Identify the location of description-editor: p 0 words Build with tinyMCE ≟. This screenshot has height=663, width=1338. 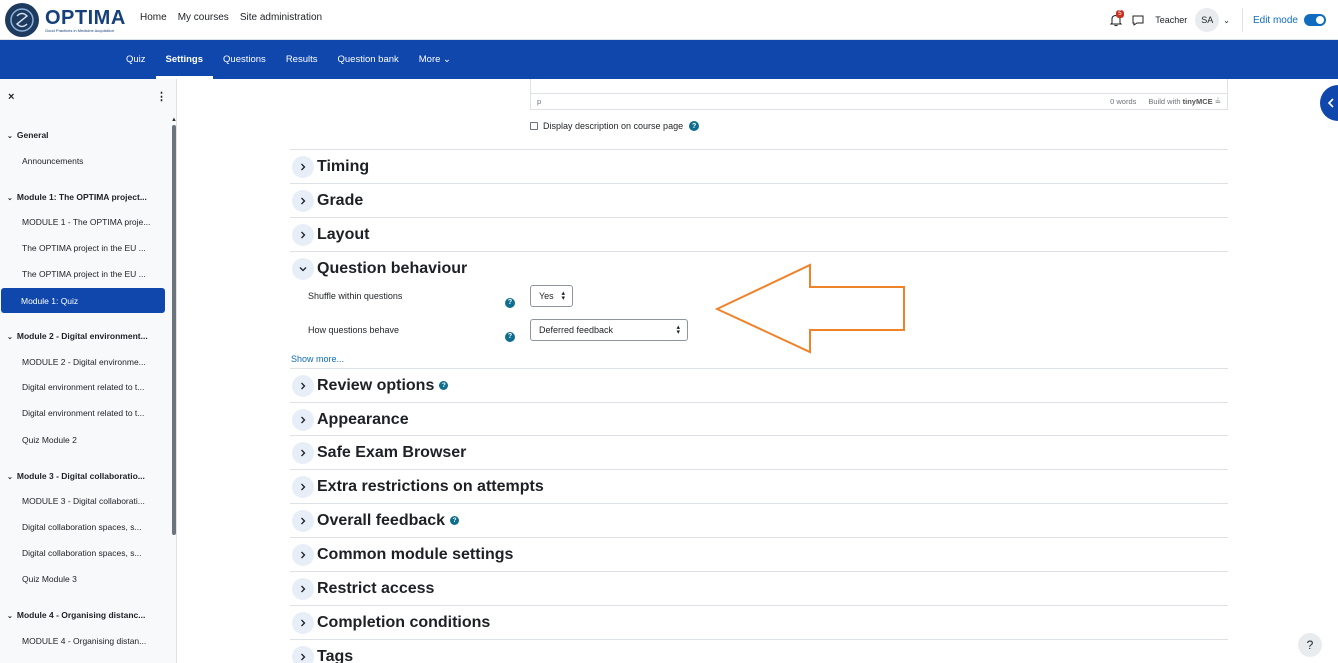
(879, 94).